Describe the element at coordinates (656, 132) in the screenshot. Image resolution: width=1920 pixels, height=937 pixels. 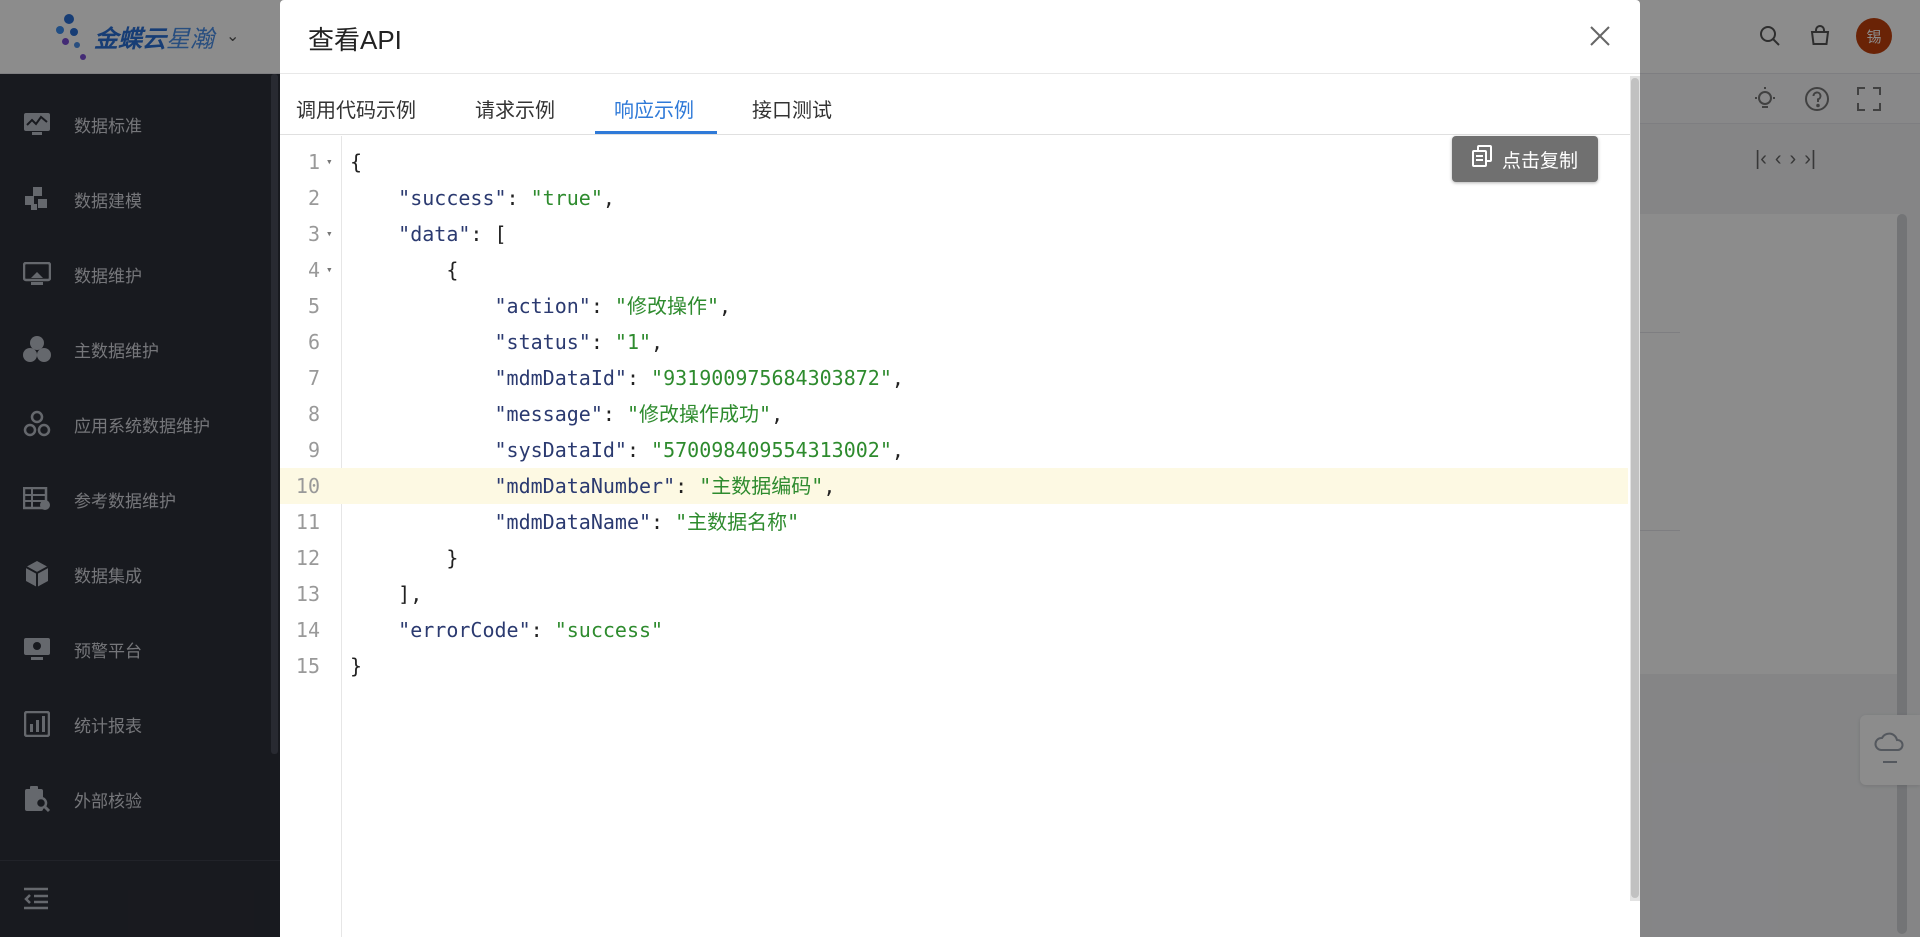
I see `active-tab-indicator` at that location.